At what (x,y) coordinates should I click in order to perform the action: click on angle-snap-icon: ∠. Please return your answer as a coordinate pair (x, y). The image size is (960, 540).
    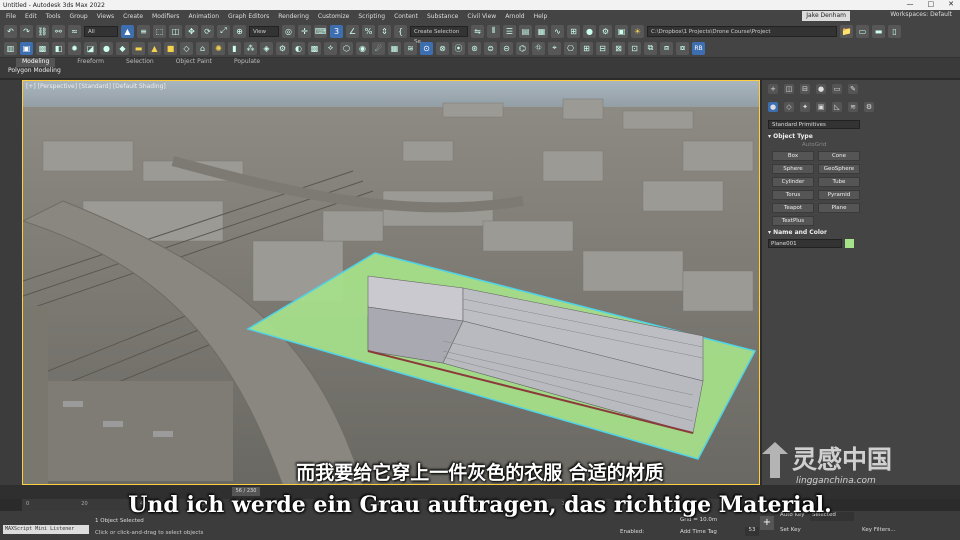
    Looking at the image, I should click on (352, 31).